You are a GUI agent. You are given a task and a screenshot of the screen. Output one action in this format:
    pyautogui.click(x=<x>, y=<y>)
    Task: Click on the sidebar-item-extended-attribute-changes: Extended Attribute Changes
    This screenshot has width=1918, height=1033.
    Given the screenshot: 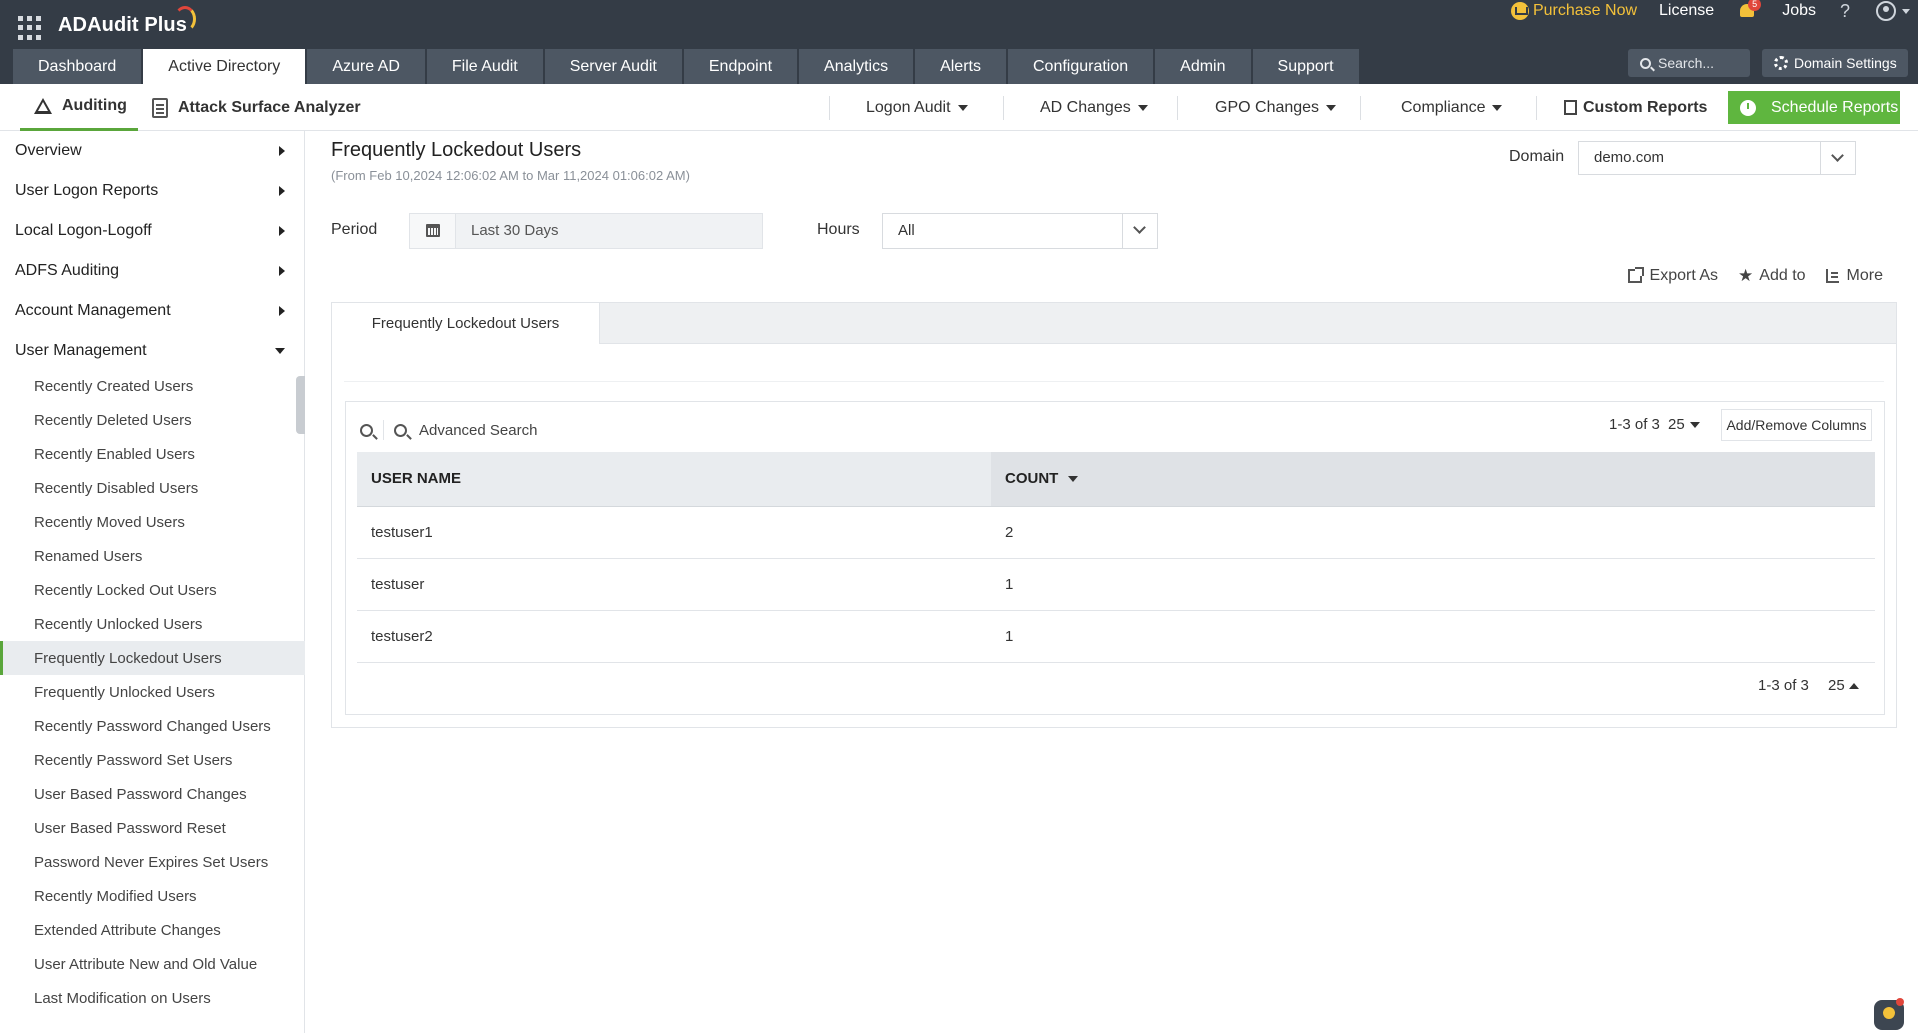 What is the action you would take?
    pyautogui.click(x=152, y=930)
    